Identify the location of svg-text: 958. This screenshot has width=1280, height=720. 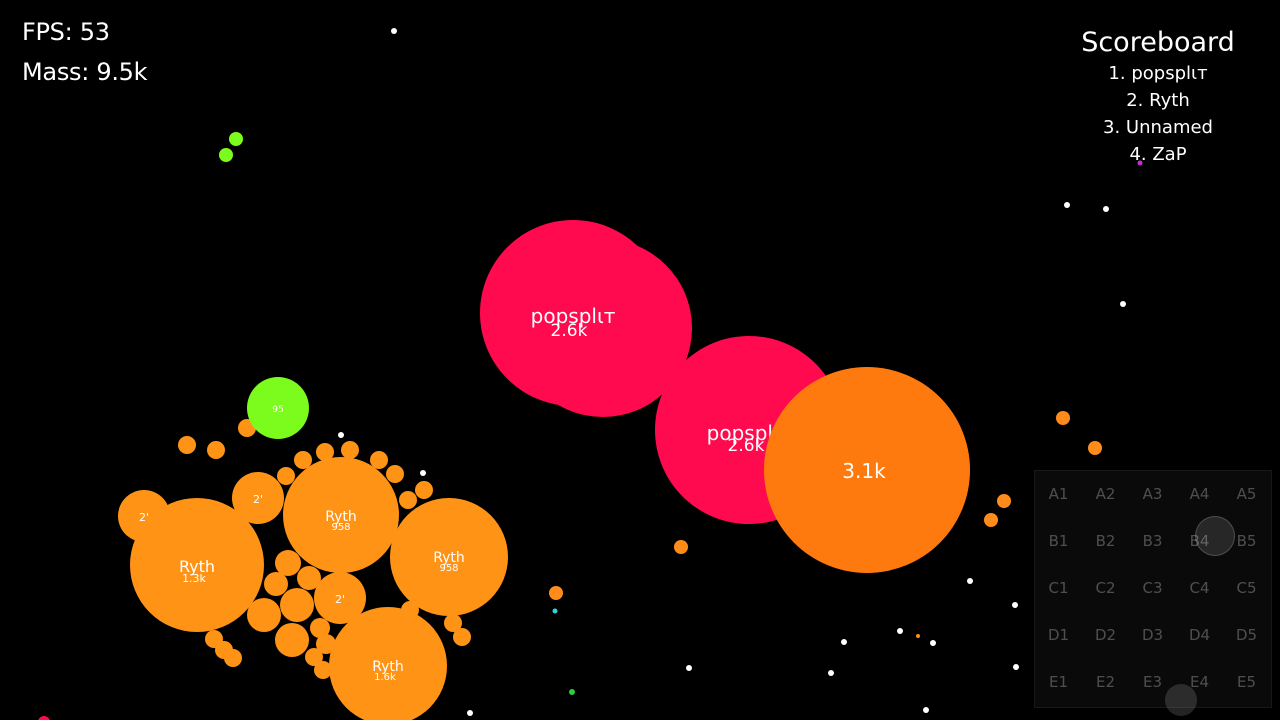
(340, 527).